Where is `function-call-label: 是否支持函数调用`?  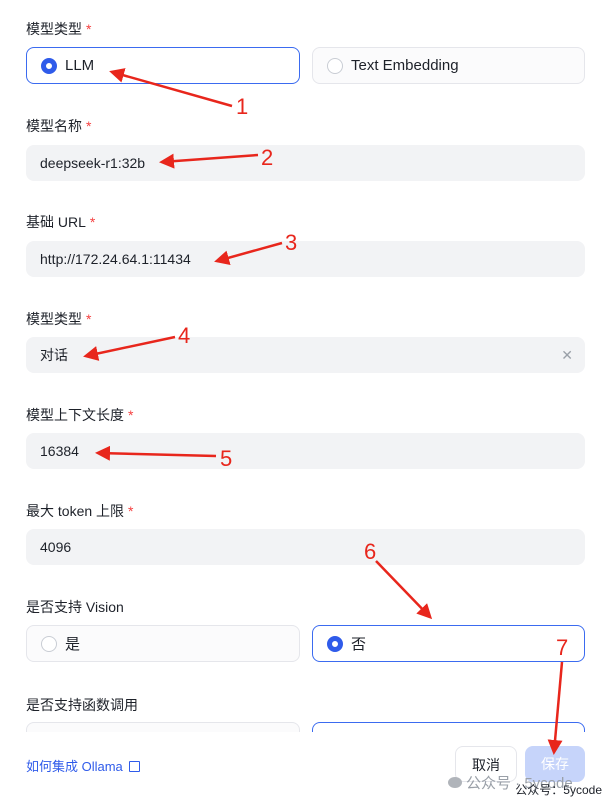 function-call-label: 是否支持函数调用 is located at coordinates (82, 705).